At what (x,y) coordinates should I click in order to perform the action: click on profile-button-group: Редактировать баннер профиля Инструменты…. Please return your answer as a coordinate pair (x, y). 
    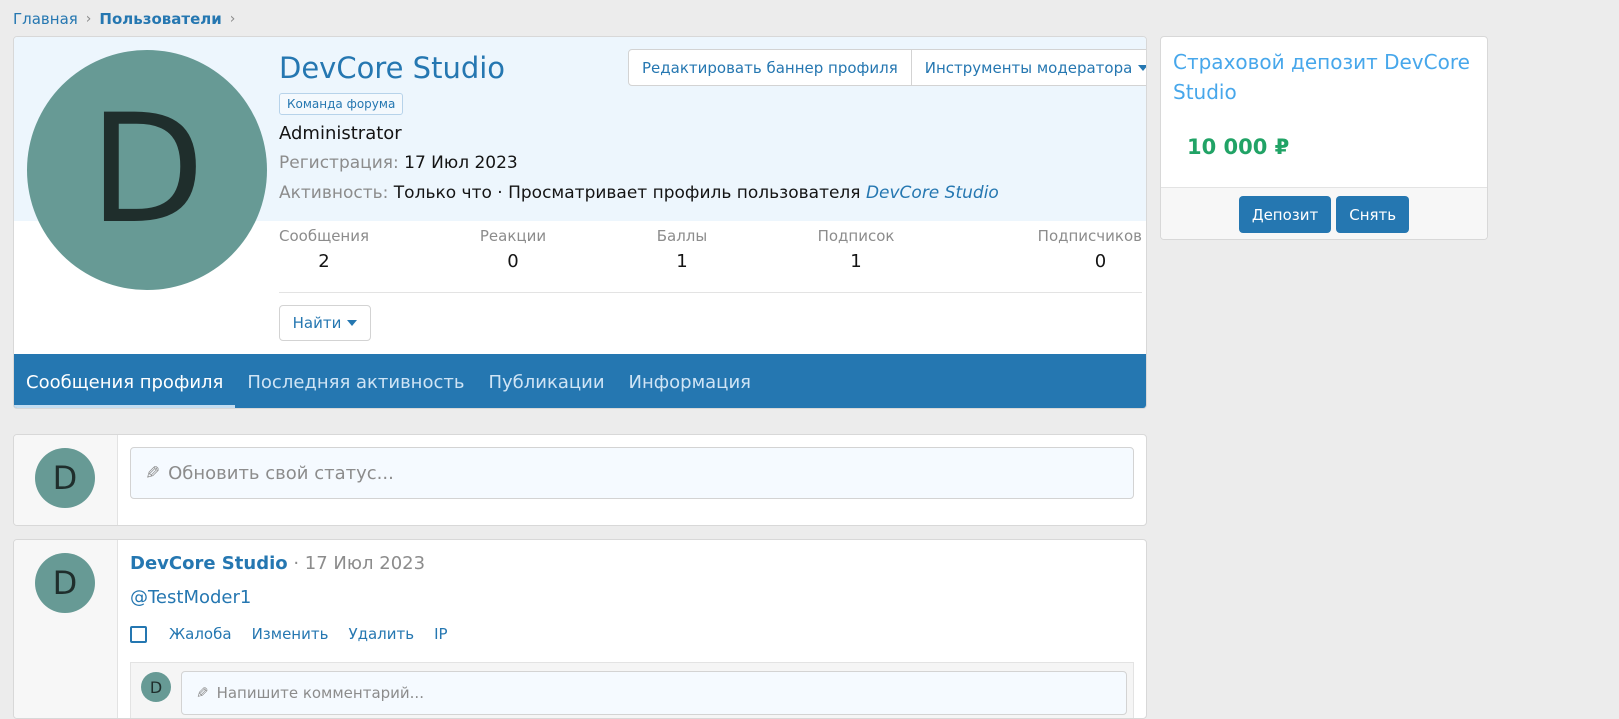
    Looking at the image, I should click on (887, 67).